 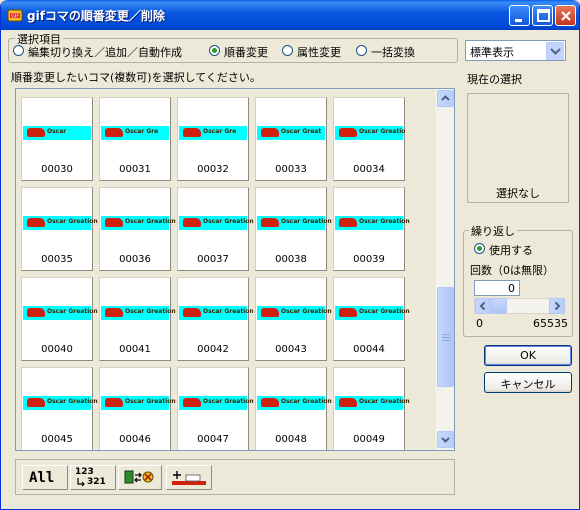 What do you see at coordinates (137, 408) in the screenshot?
I see `frame-cell: Oscar Greation 00046` at bounding box center [137, 408].